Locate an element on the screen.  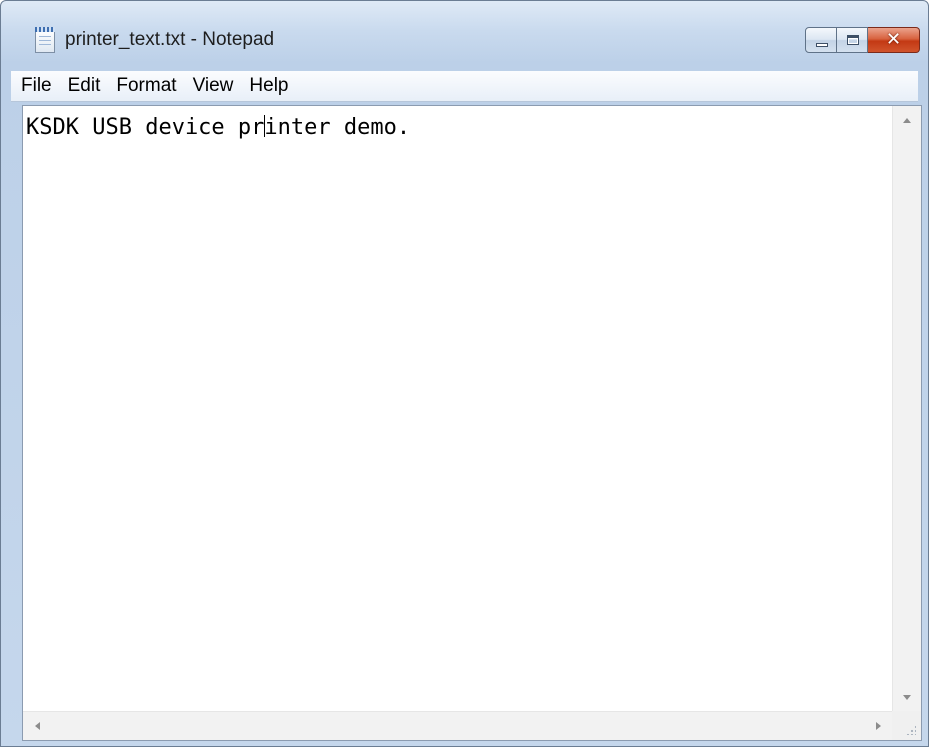
scroll-left-button is located at coordinates (37, 726).